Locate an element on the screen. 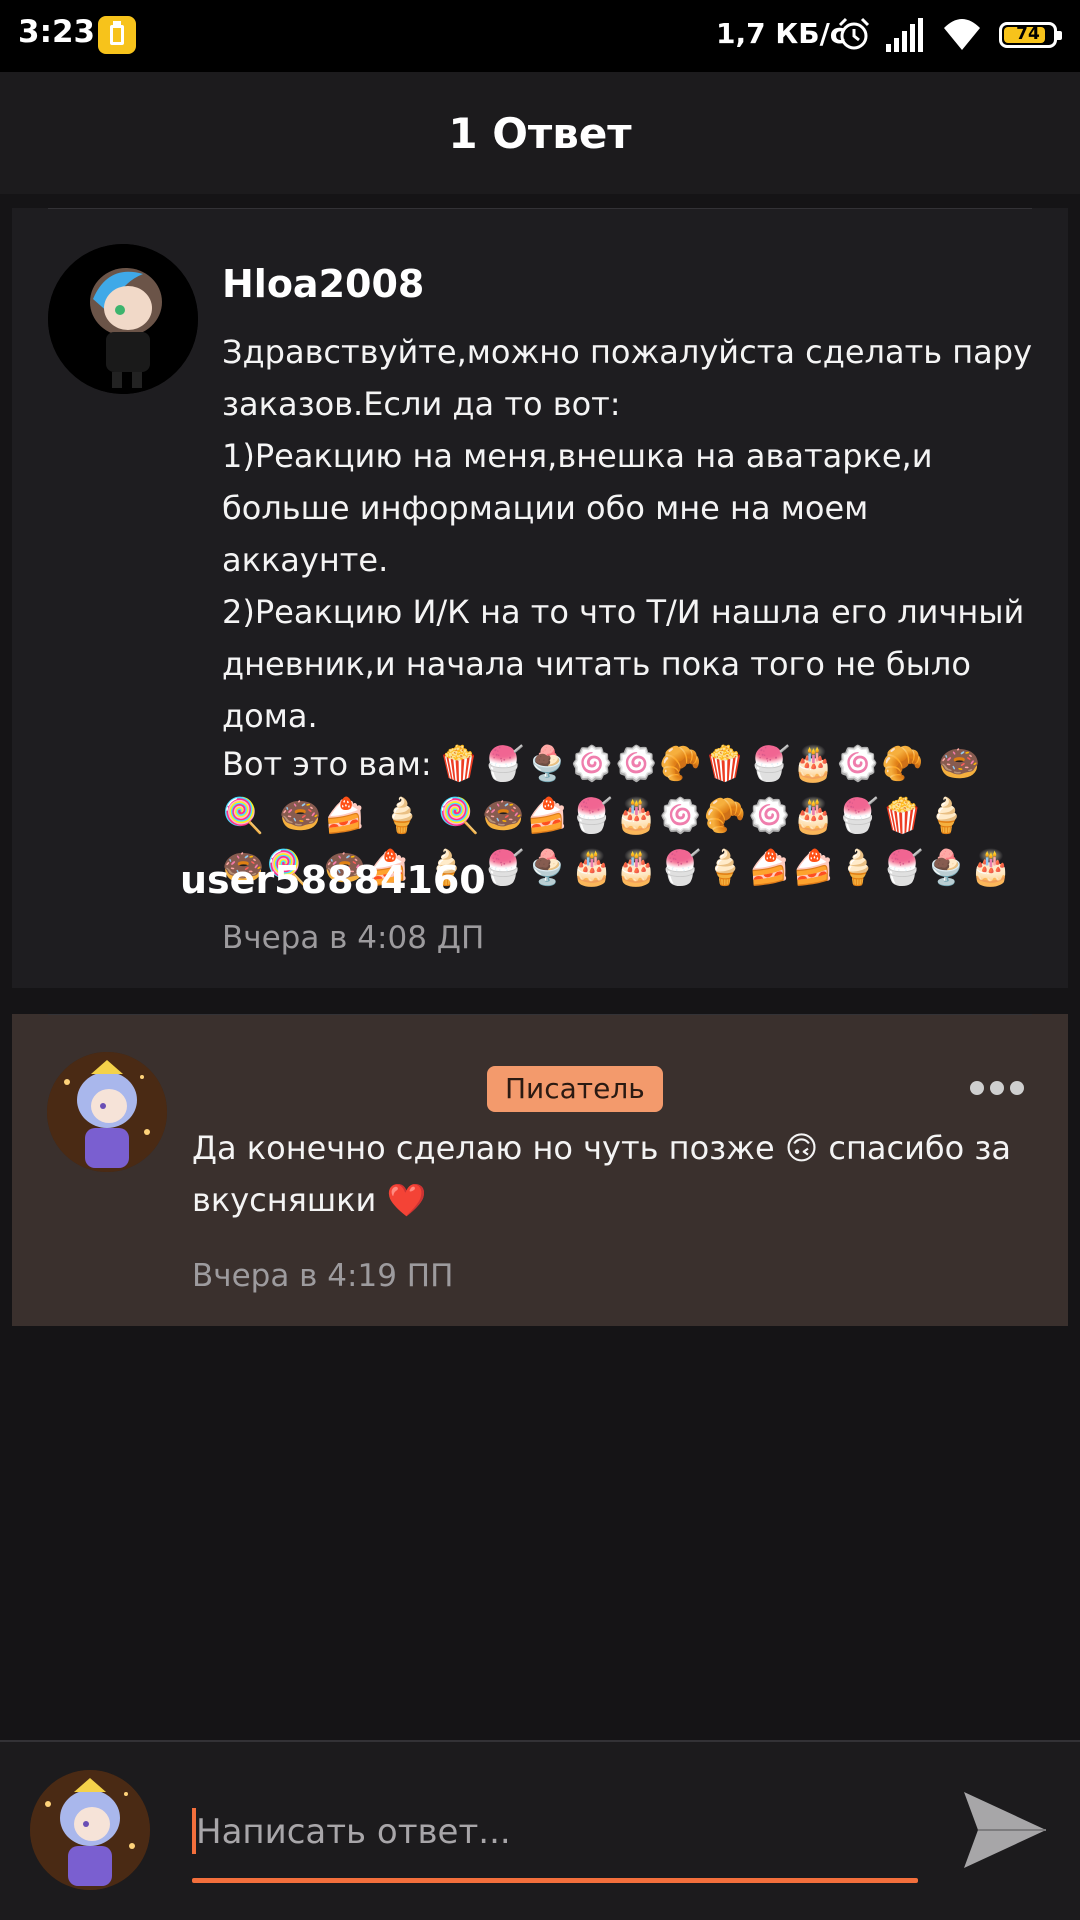  emoji-row: Вот это вам: 🍿🍧🍨🍥🍥🥐🍿🍧🎂🍥🥐 🍩 is located at coordinates (637, 764).